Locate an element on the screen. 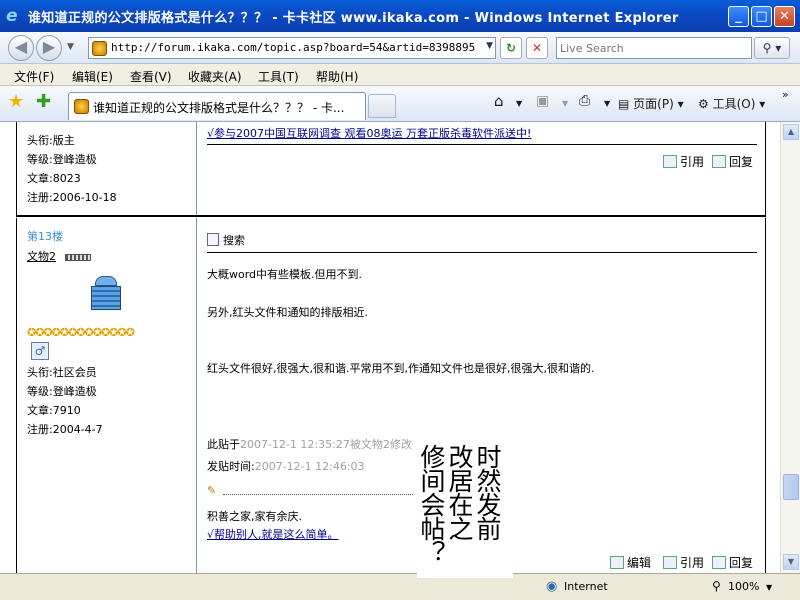 The height and width of the screenshot is (600, 800). feeds-dropdown-icon: ▼ is located at coordinates (565, 103).